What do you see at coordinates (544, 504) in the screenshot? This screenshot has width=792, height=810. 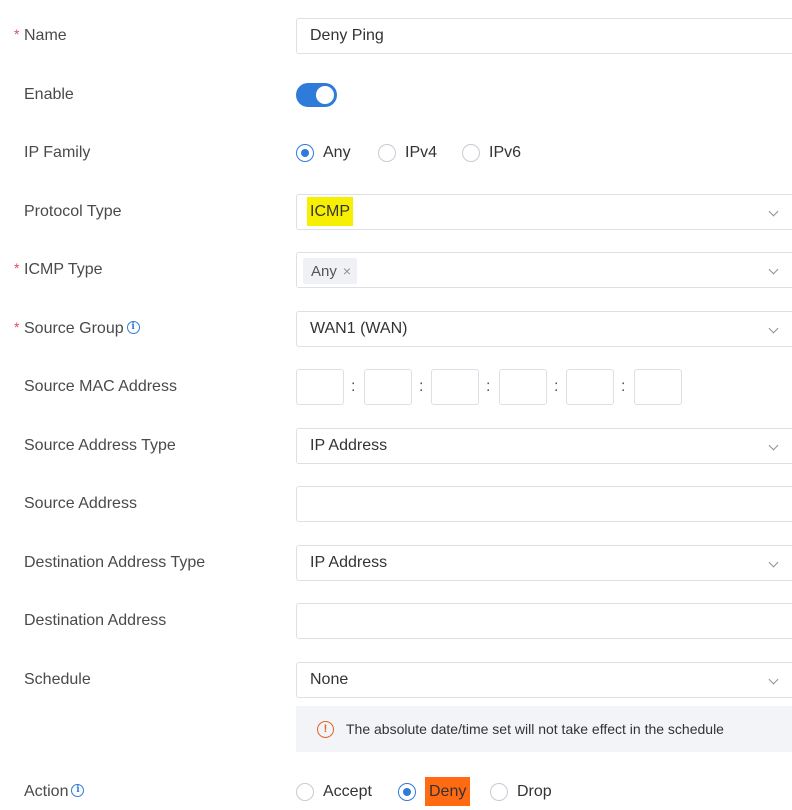 I see `source-address-input` at bounding box center [544, 504].